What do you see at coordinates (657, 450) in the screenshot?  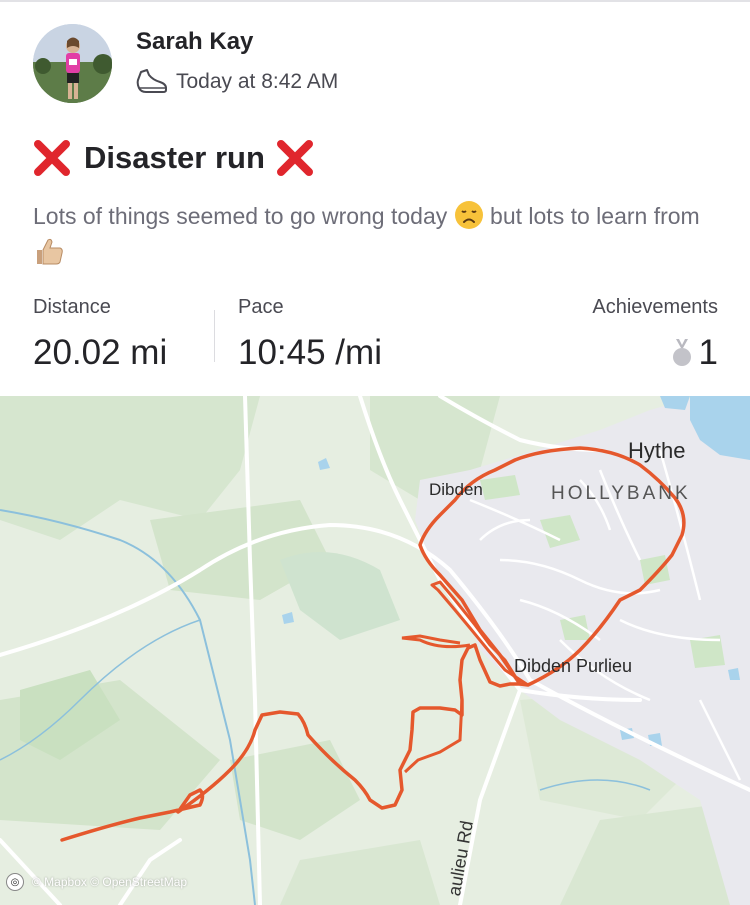 I see `map-label-hythe: Hythe` at bounding box center [657, 450].